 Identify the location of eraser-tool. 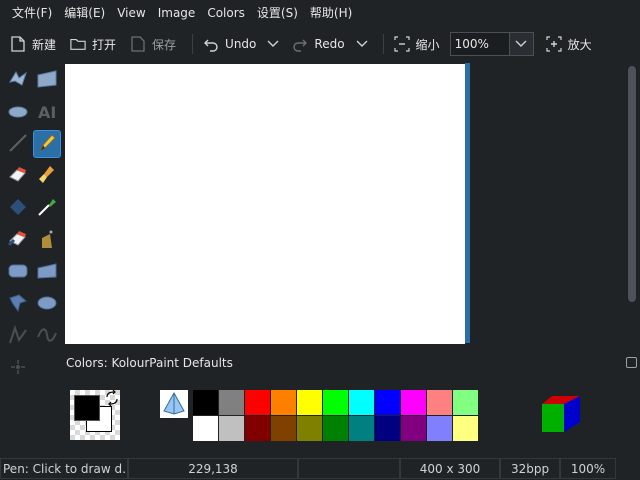
(18, 176).